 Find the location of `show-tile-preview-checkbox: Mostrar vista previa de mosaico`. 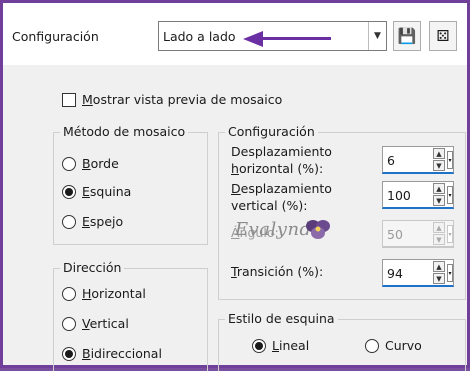

show-tile-preview-checkbox: Mostrar vista previa de mosaico is located at coordinates (172, 99).